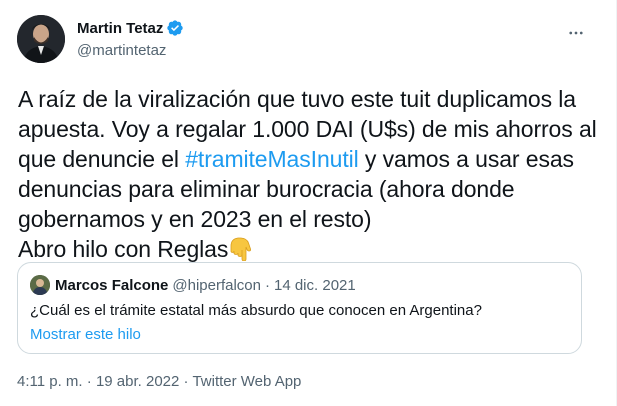  I want to click on tweet-time: 4:11 p. m., so click(50, 381).